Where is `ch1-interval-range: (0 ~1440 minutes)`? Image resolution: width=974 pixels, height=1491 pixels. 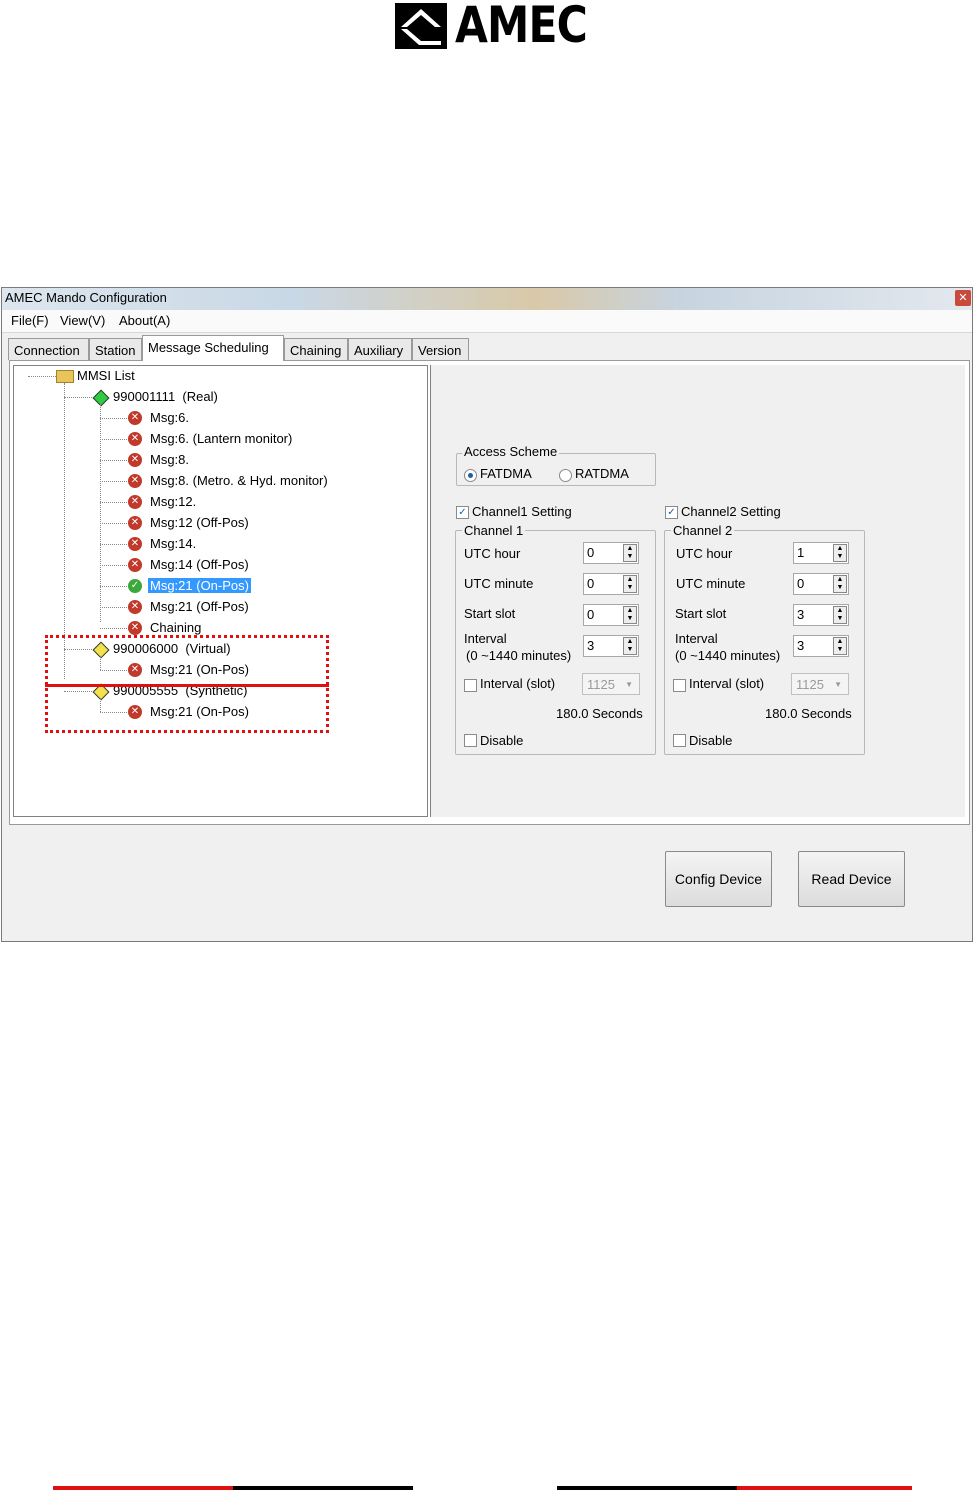
ch1-interval-range: (0 ~1440 minutes) is located at coordinates (519, 655).